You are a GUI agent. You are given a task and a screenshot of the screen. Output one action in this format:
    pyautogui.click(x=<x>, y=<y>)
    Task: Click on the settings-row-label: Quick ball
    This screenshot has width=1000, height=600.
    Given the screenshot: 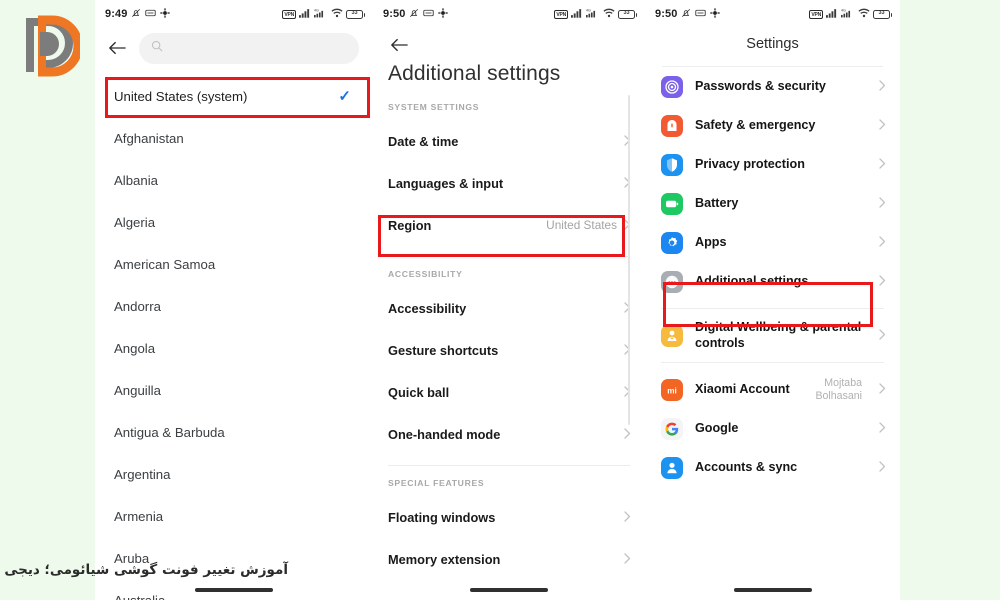 What is the action you would take?
    pyautogui.click(x=419, y=392)
    